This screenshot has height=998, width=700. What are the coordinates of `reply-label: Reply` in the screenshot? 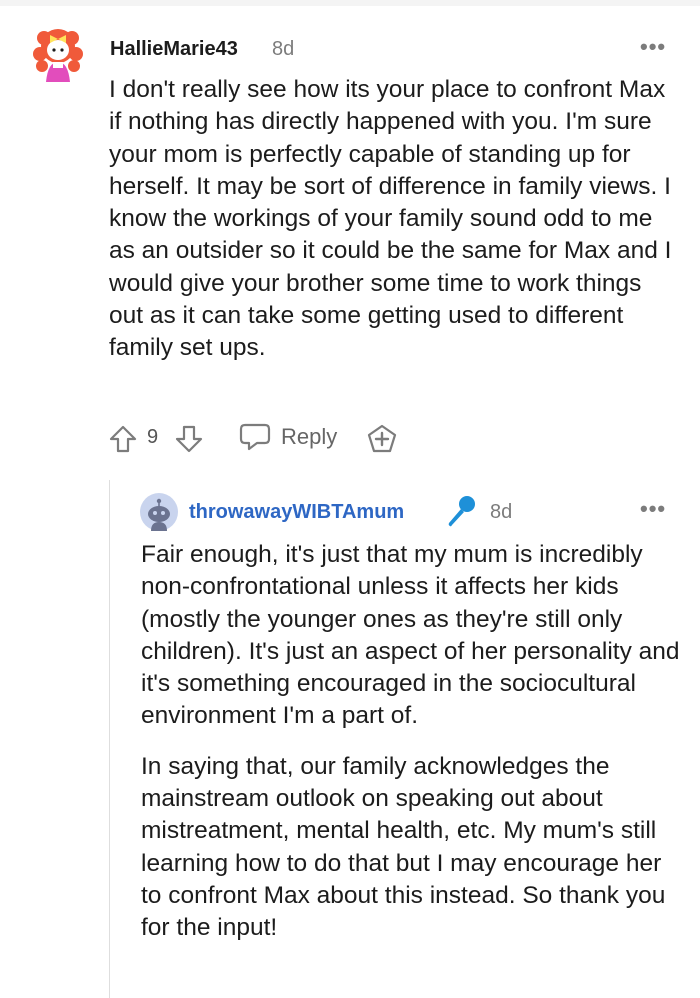 It's located at (309, 436).